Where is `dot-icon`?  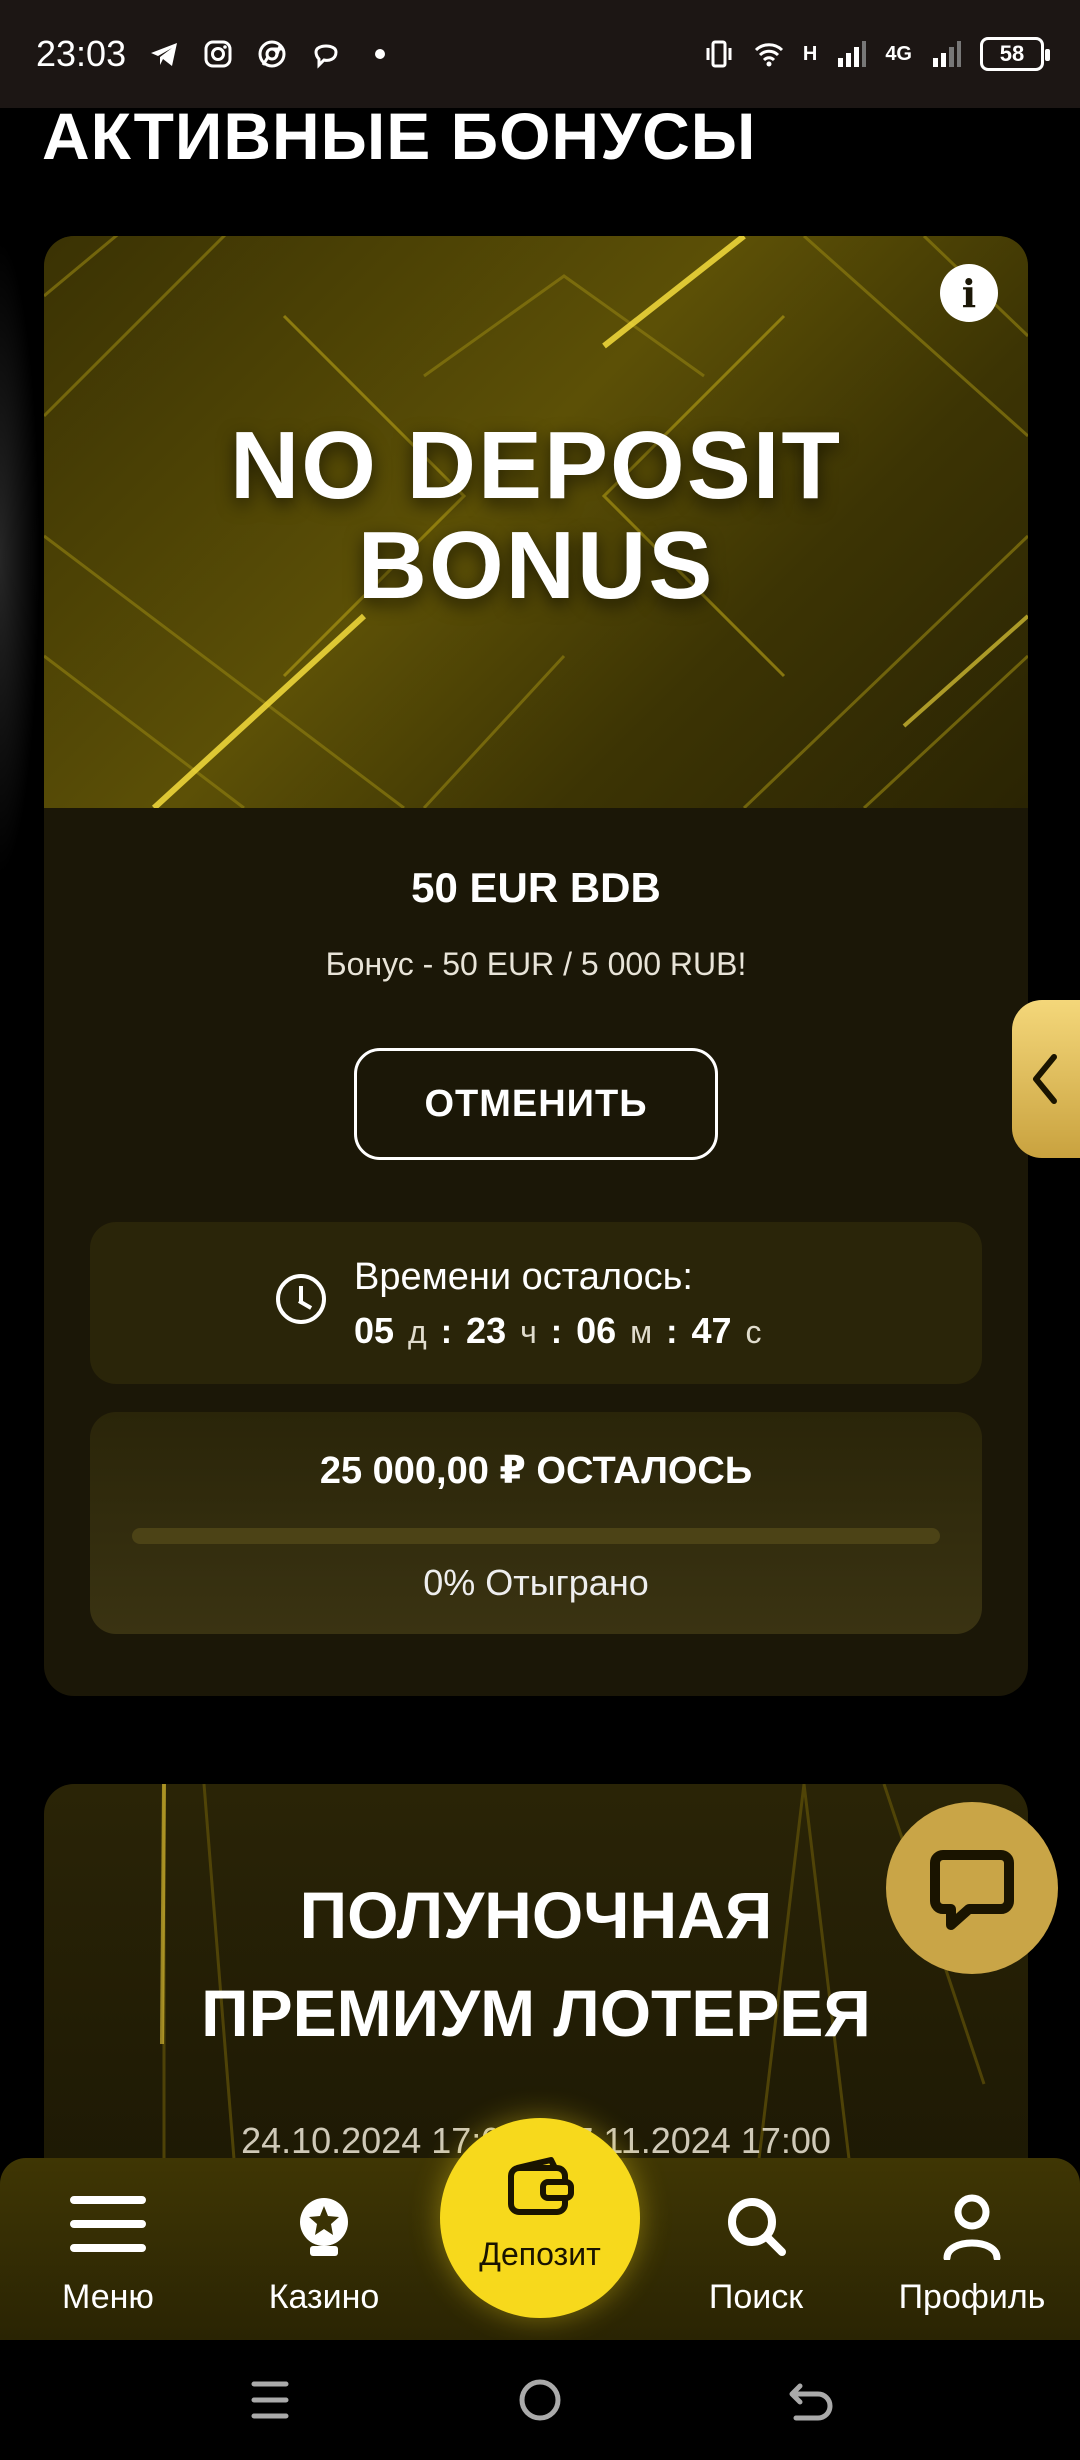 dot-icon is located at coordinates (380, 54).